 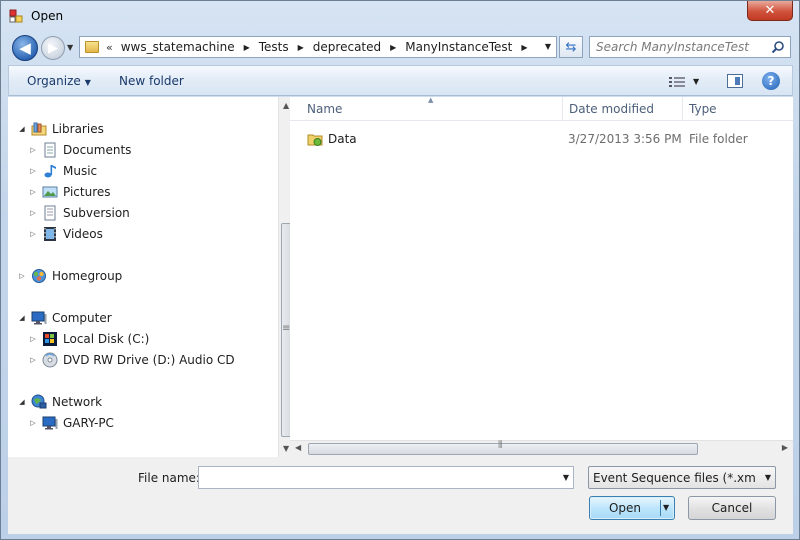 I want to click on tree-item-libraries: ◢ Libraries, so click(x=60, y=129).